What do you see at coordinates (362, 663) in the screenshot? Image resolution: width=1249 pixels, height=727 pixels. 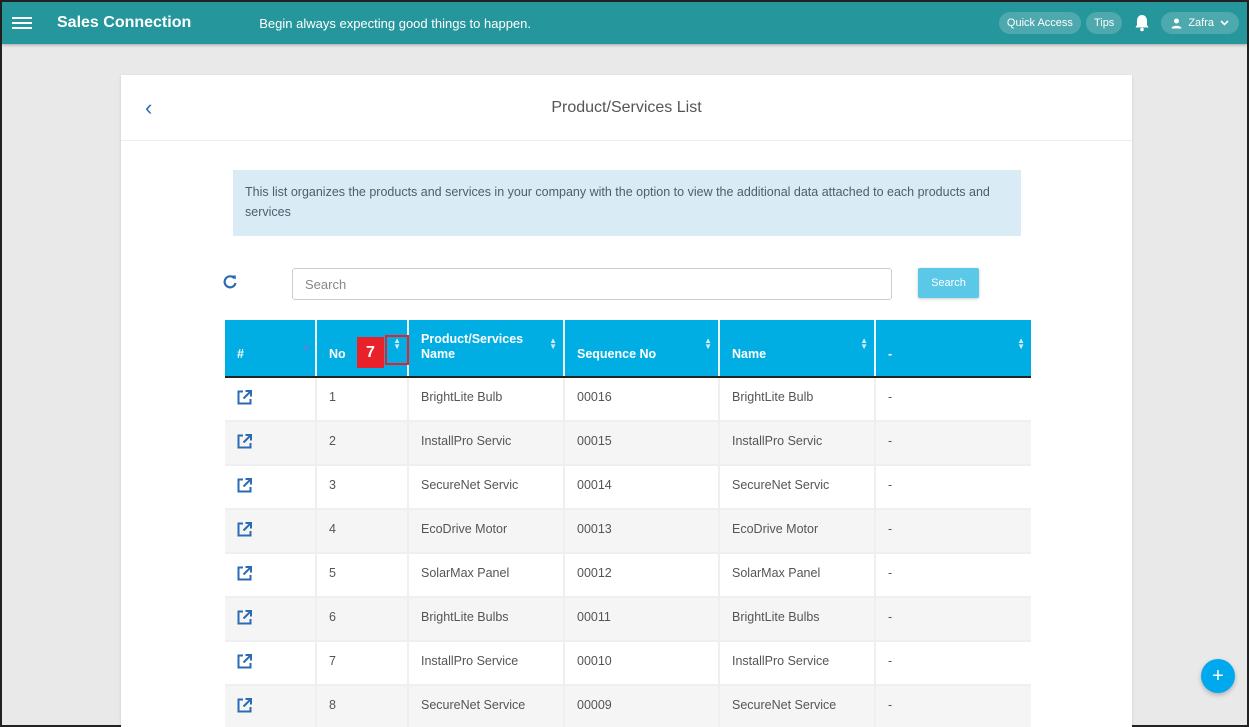 I see `cell-no: 7` at bounding box center [362, 663].